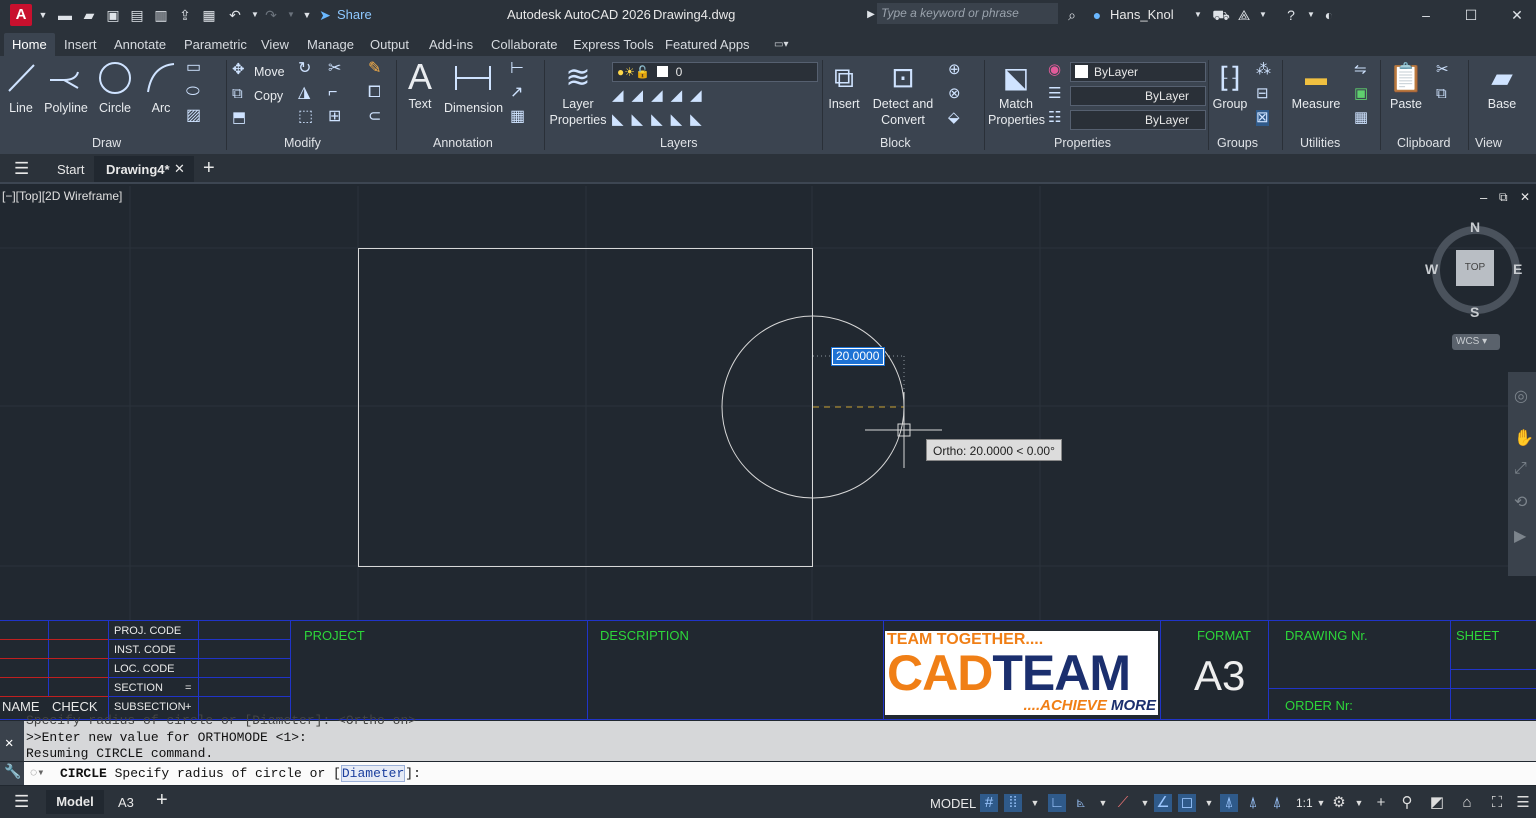  I want to click on layer-dropdown: ●☀🔓 0, so click(715, 72).